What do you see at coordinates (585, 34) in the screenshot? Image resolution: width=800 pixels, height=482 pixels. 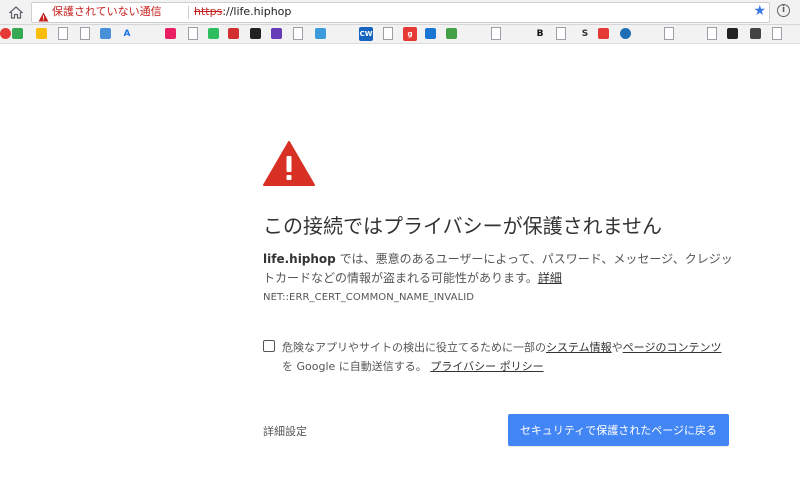 I see `bookmark-s-icon: S` at bounding box center [585, 34].